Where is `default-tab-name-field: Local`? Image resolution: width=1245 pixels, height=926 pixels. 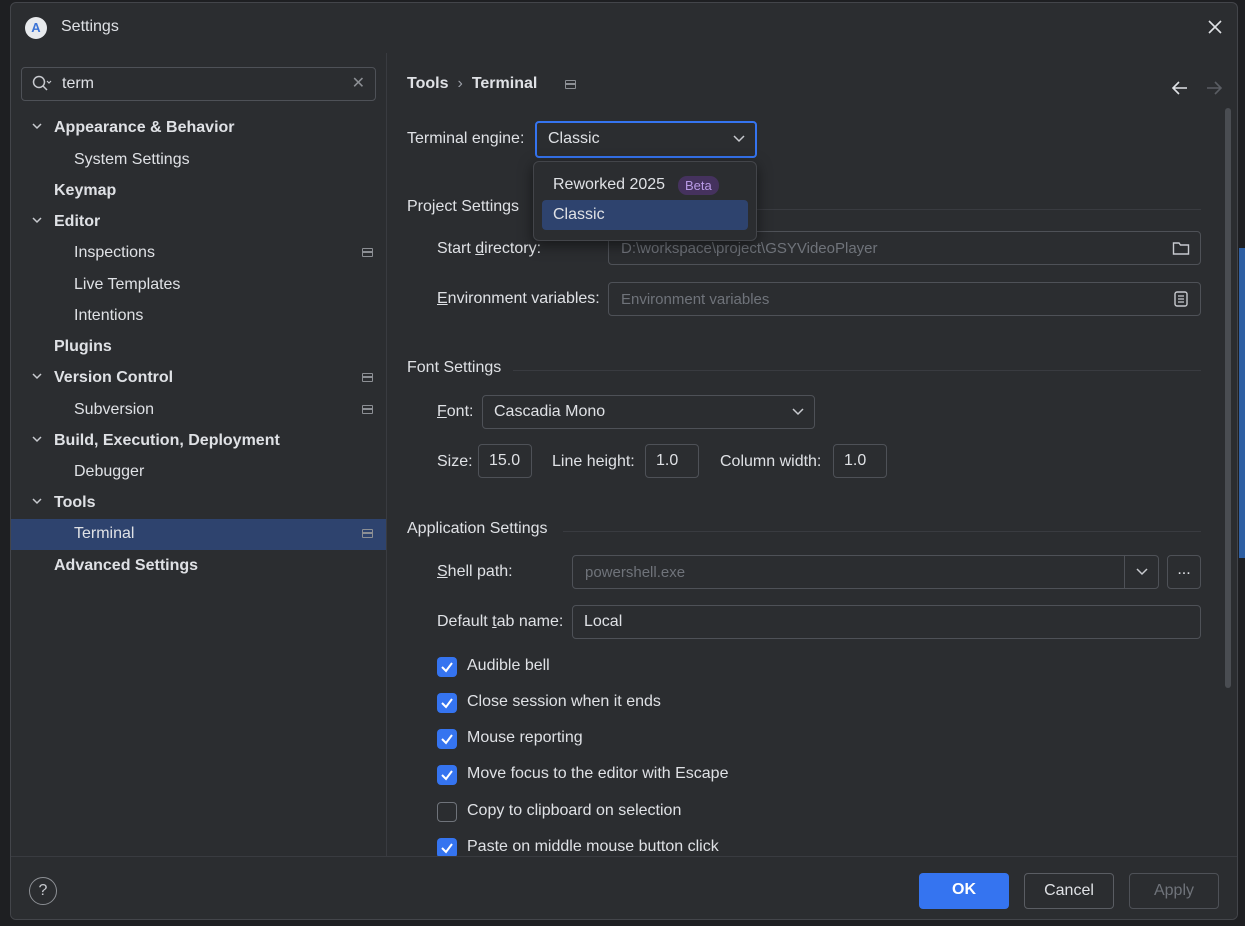
default-tab-name-field: Local is located at coordinates (886, 622).